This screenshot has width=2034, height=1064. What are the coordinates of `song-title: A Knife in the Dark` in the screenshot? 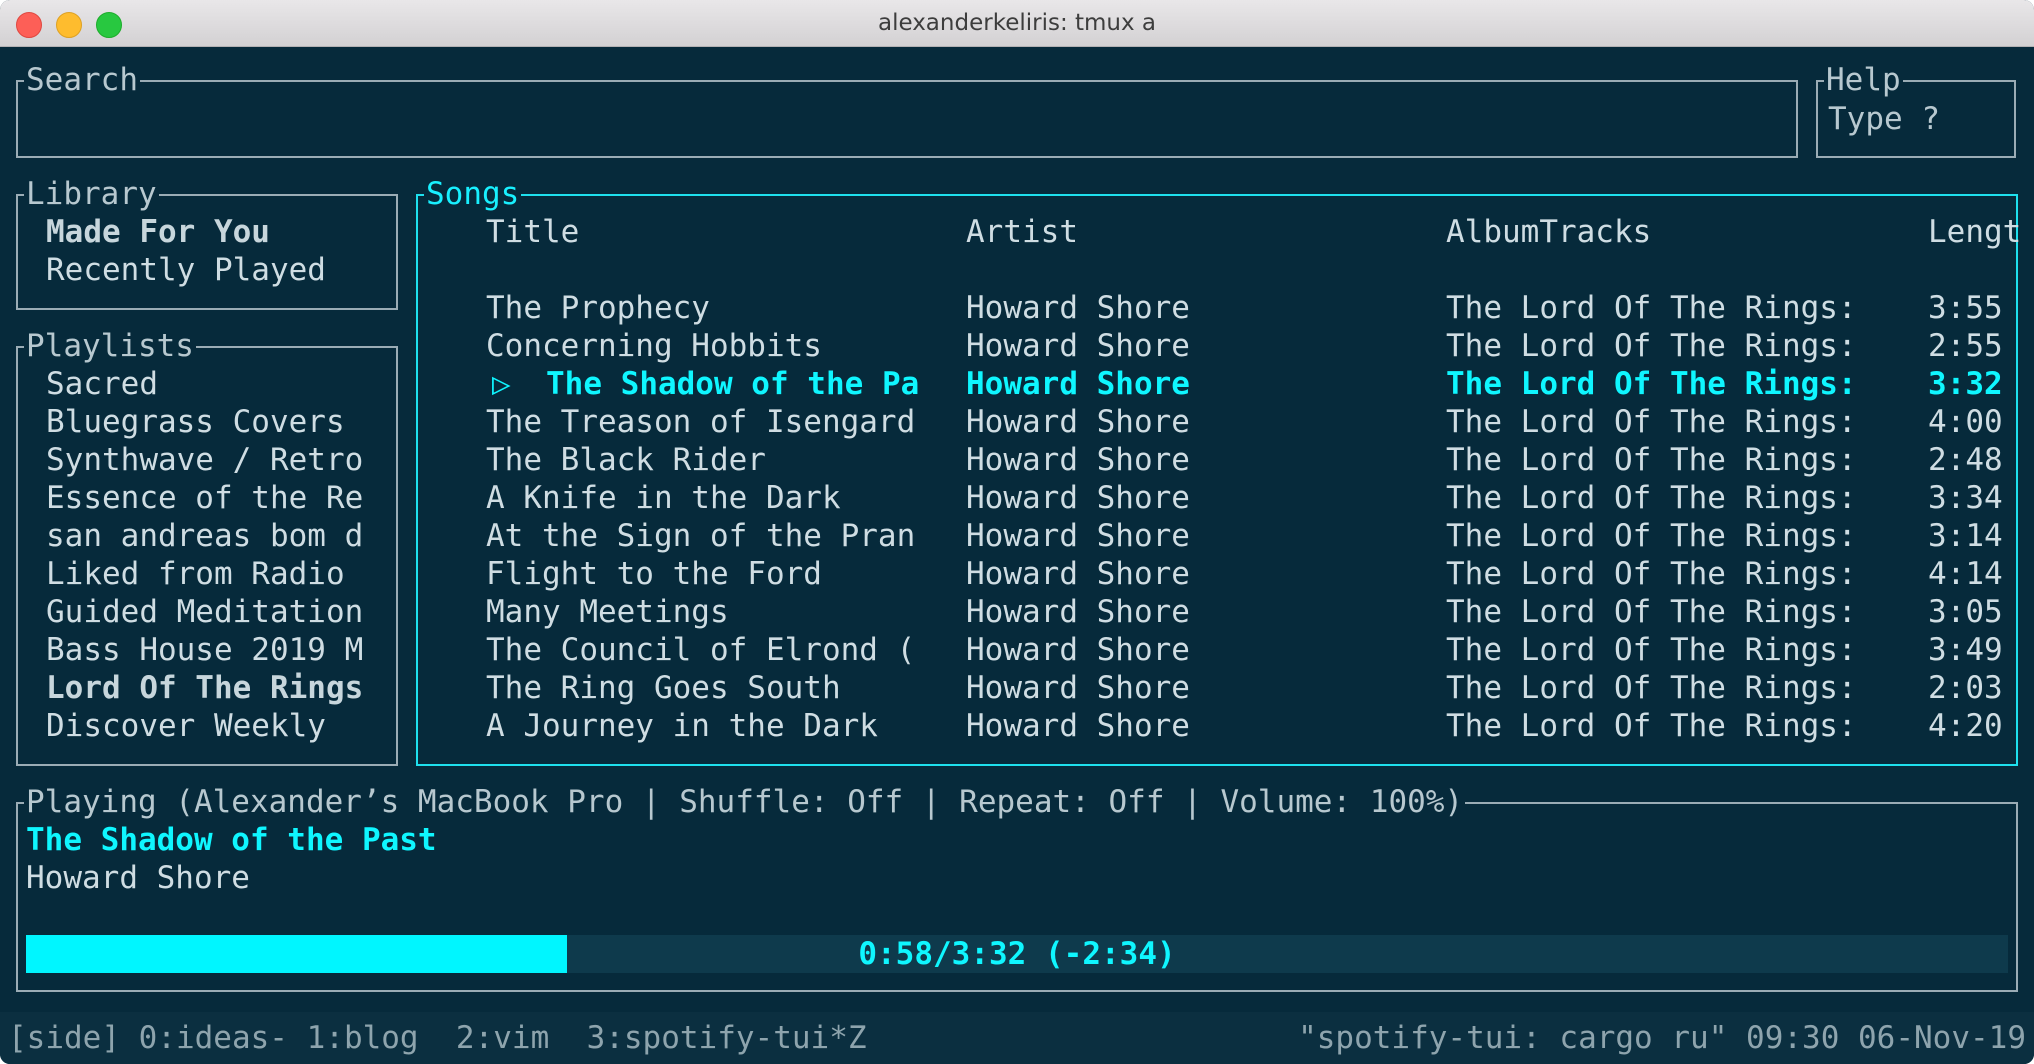 It's located at (663, 498).